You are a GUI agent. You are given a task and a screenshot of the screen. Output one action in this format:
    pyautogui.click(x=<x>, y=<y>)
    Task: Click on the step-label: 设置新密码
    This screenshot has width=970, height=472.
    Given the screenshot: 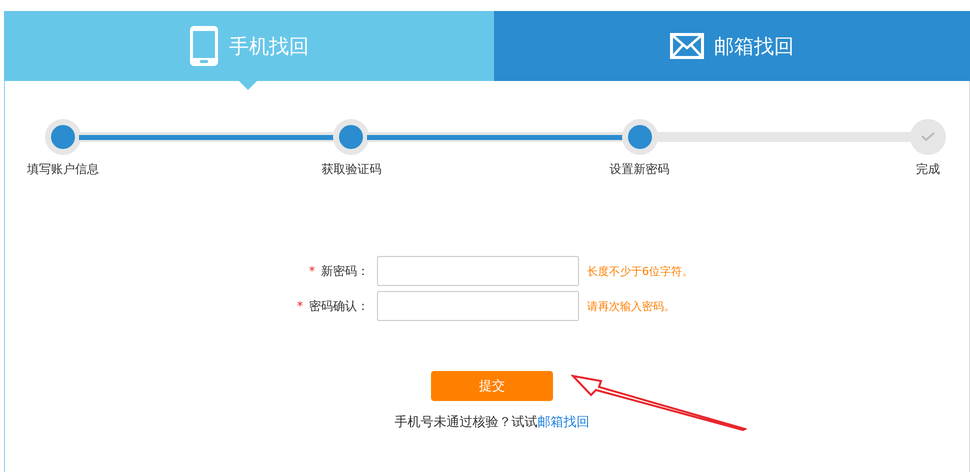 What is the action you would take?
    pyautogui.click(x=640, y=169)
    